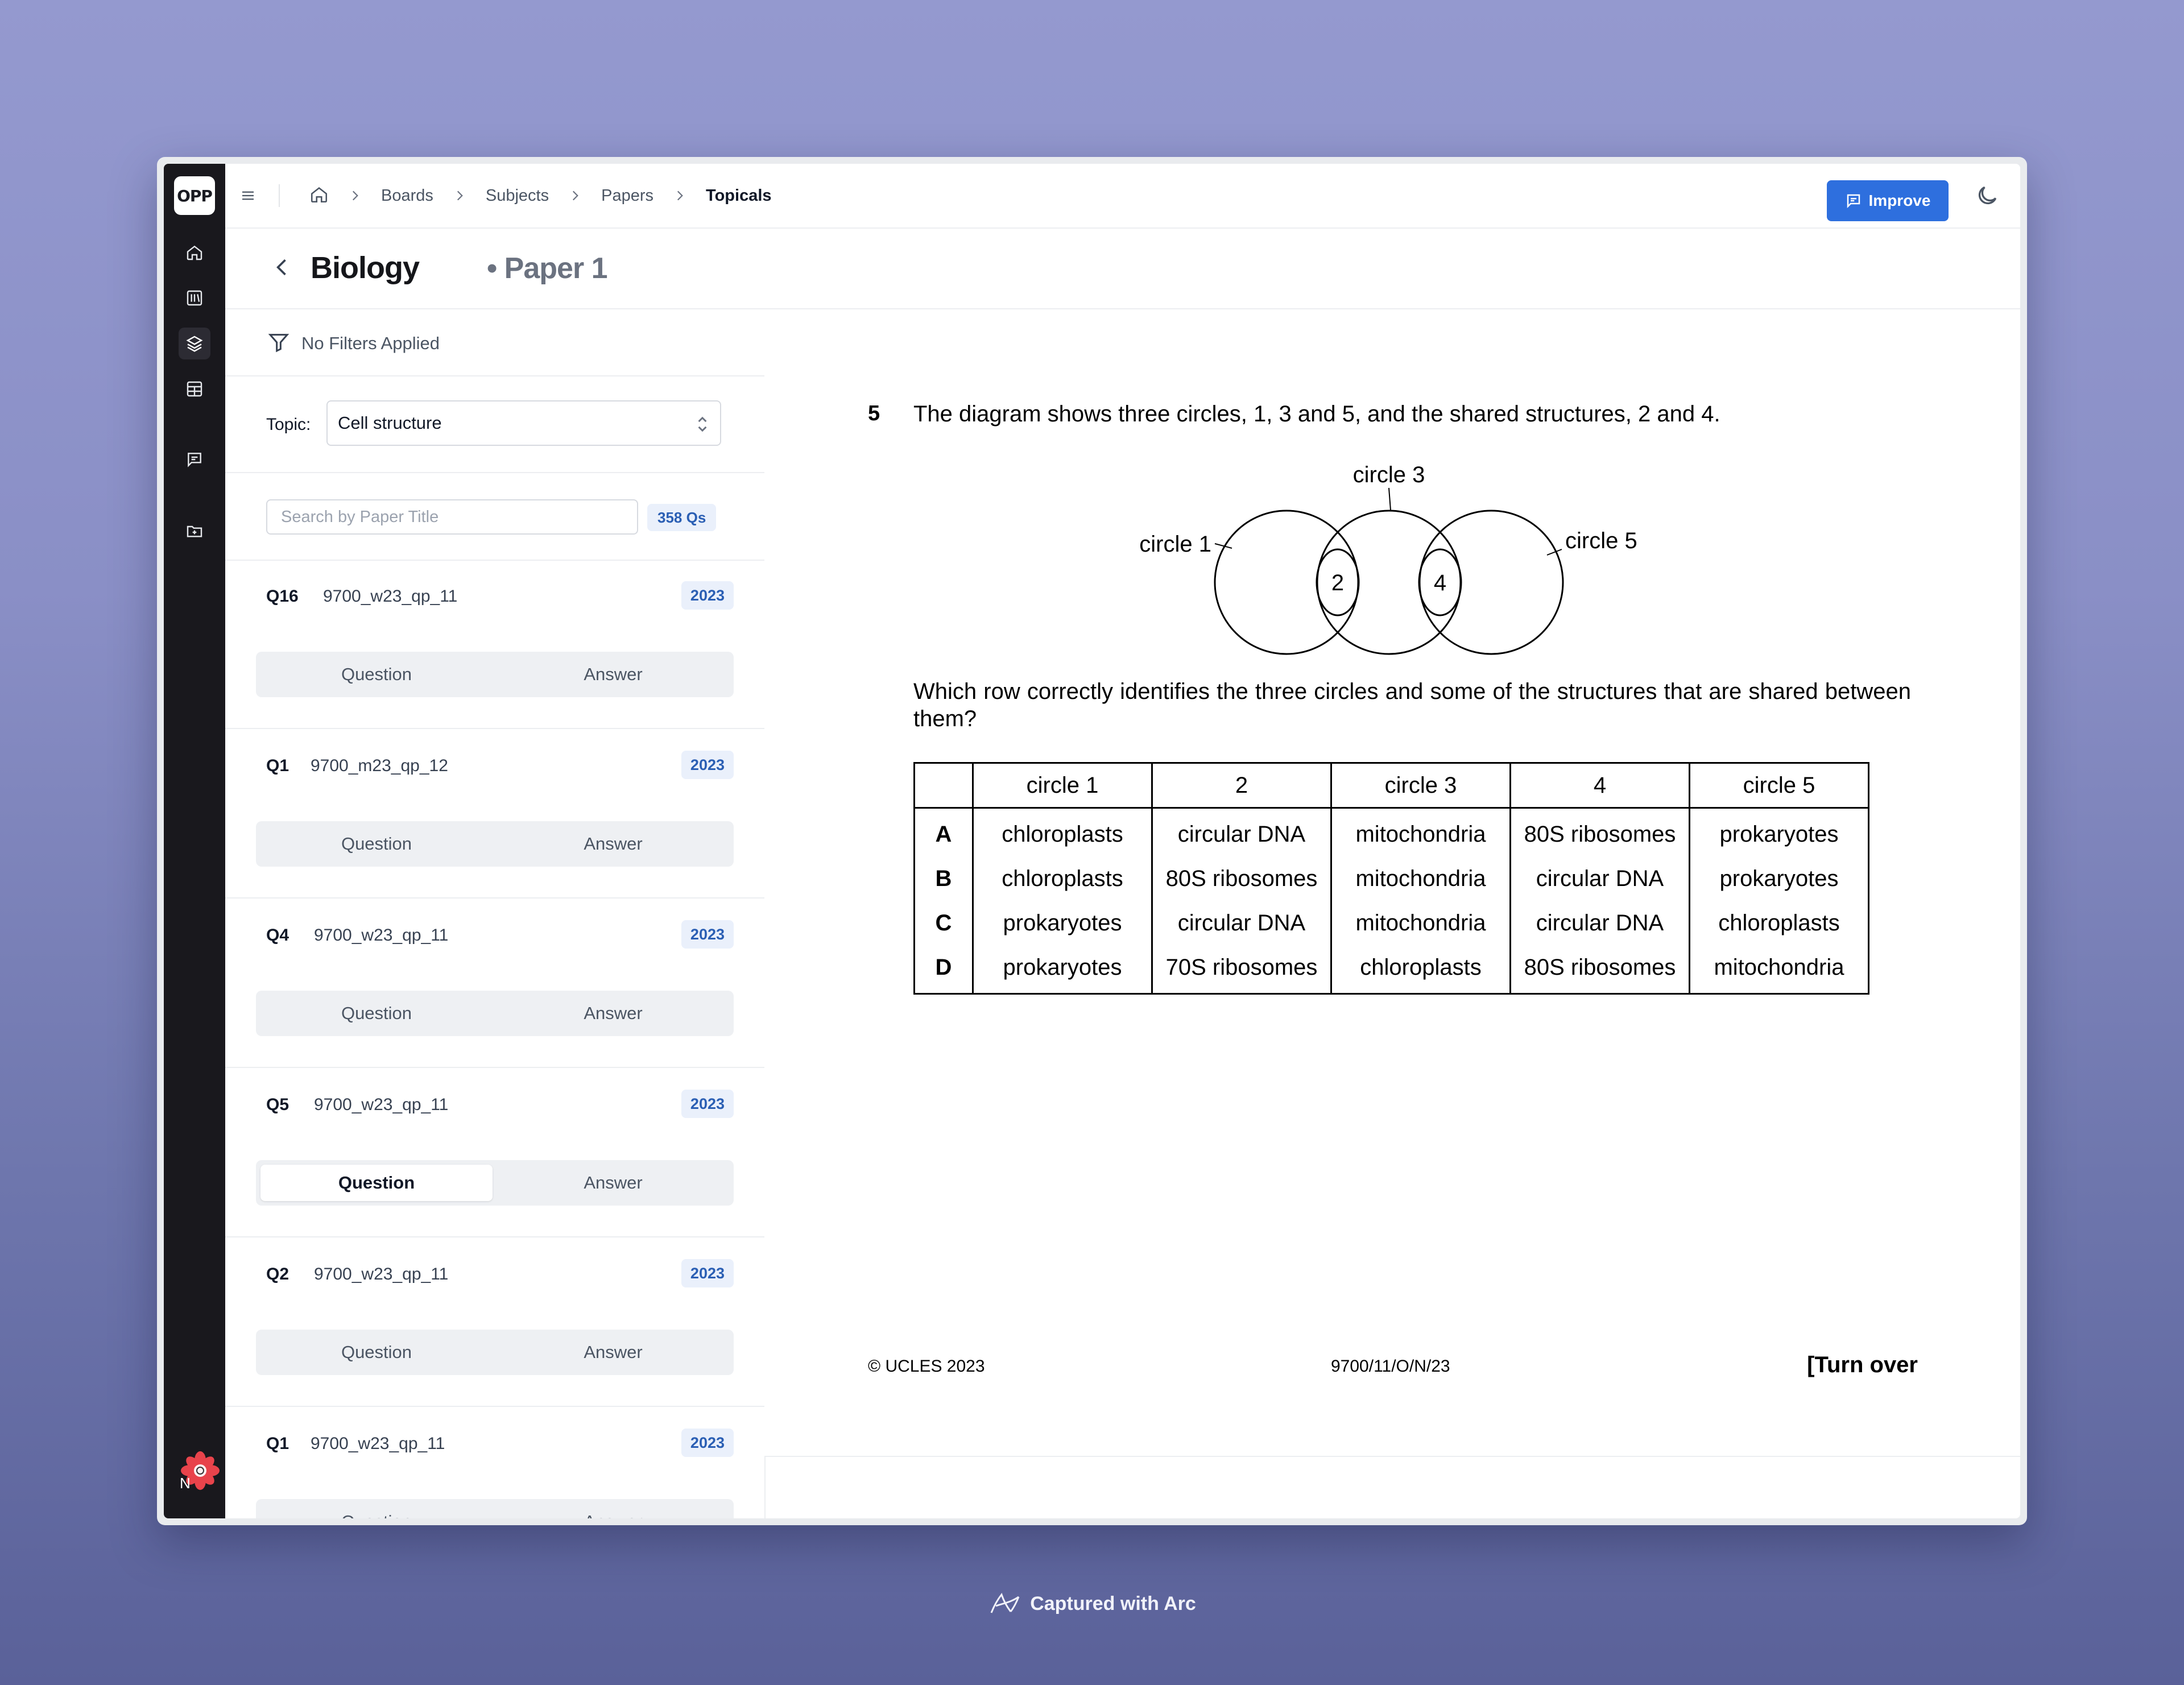 The image size is (2184, 1685). I want to click on table-header: circle 1, so click(1062, 785).